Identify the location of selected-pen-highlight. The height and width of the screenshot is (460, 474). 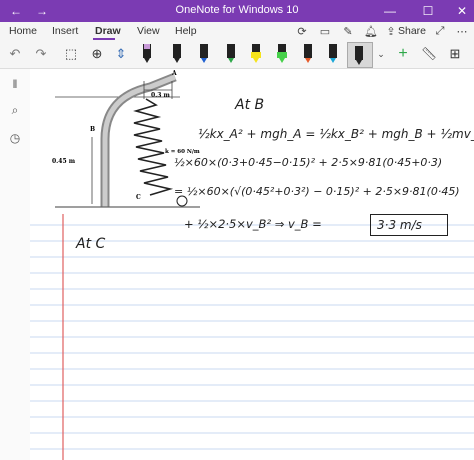
(360, 55).